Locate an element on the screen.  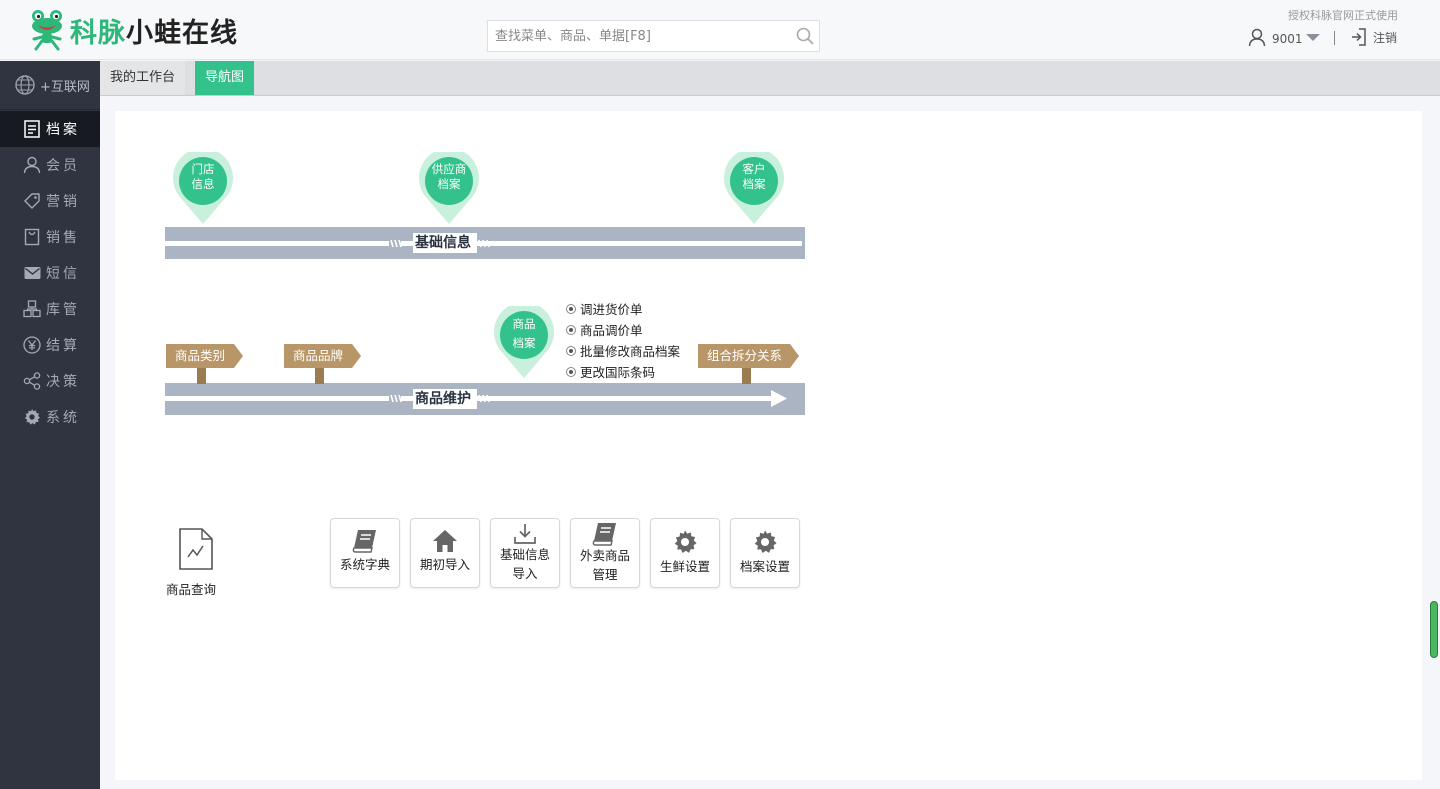
option-label: 商品调价单 is located at coordinates (611, 330).